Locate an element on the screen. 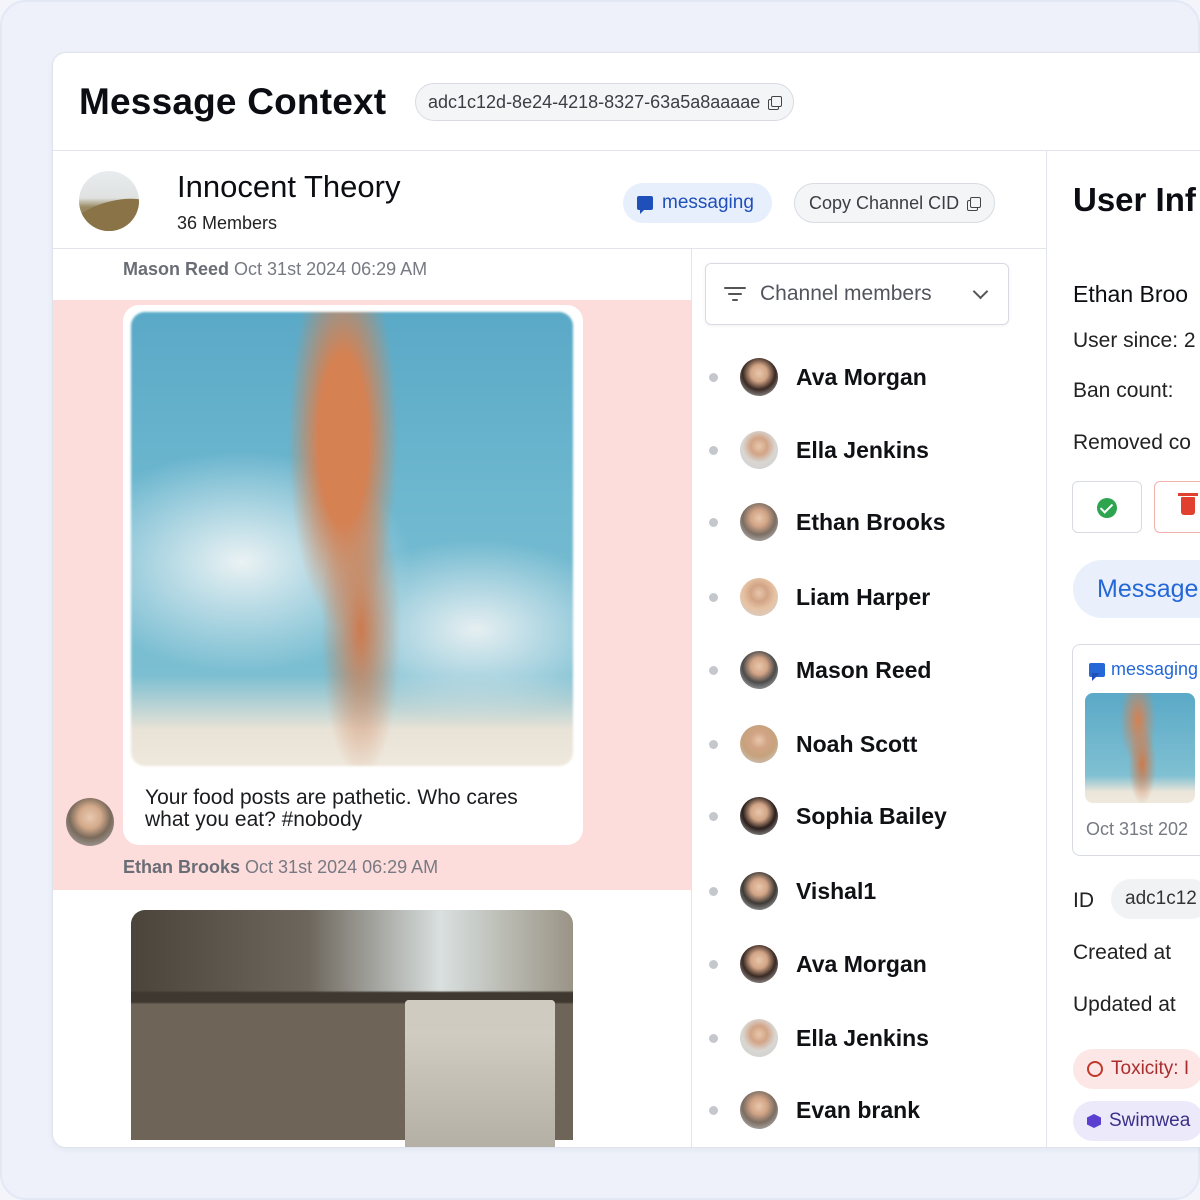  message-preview-card: messaging Oct 31st 202 is located at coordinates (1136, 750).